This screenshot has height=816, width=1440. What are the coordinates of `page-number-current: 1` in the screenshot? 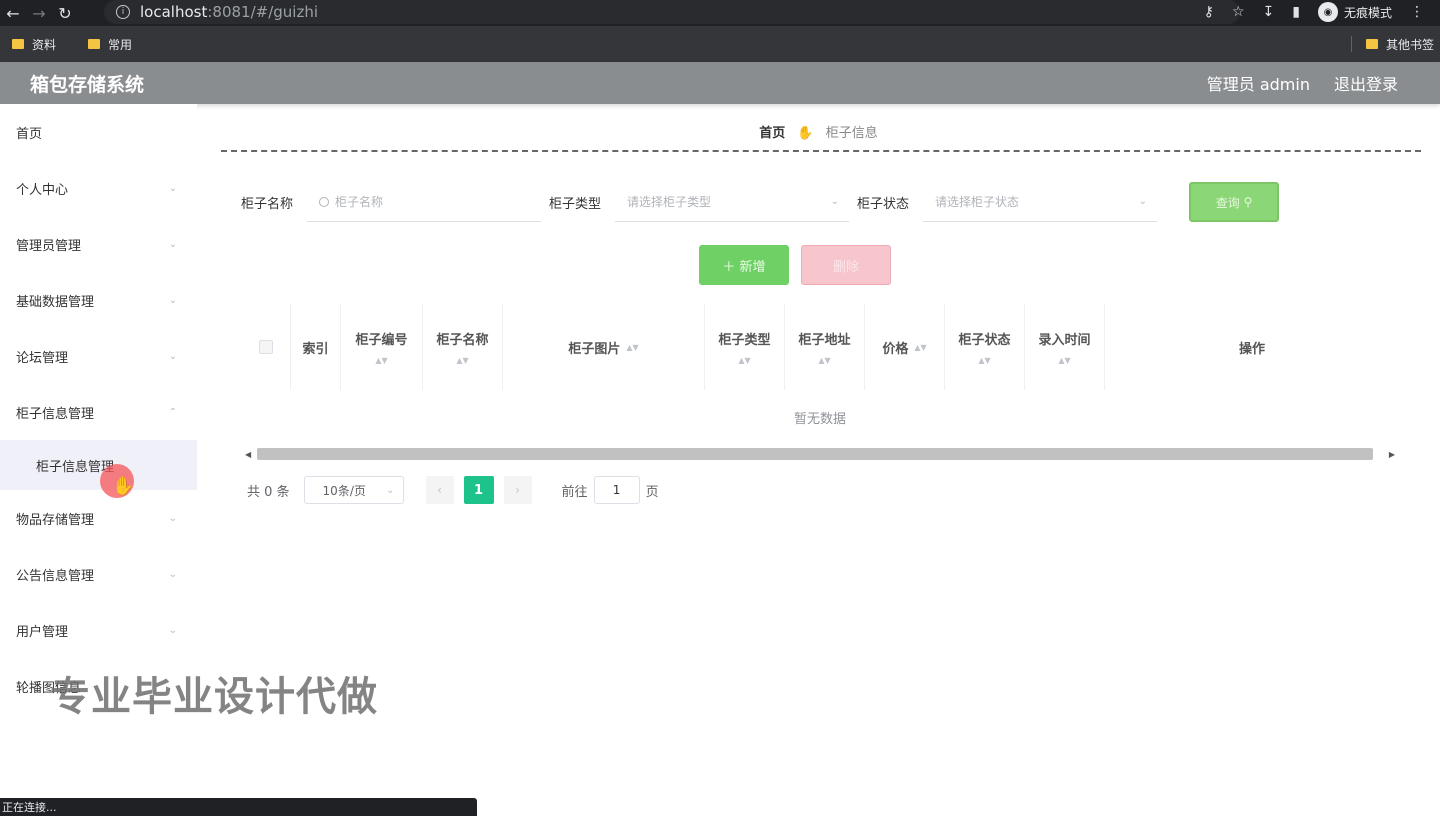 It's located at (478, 490).